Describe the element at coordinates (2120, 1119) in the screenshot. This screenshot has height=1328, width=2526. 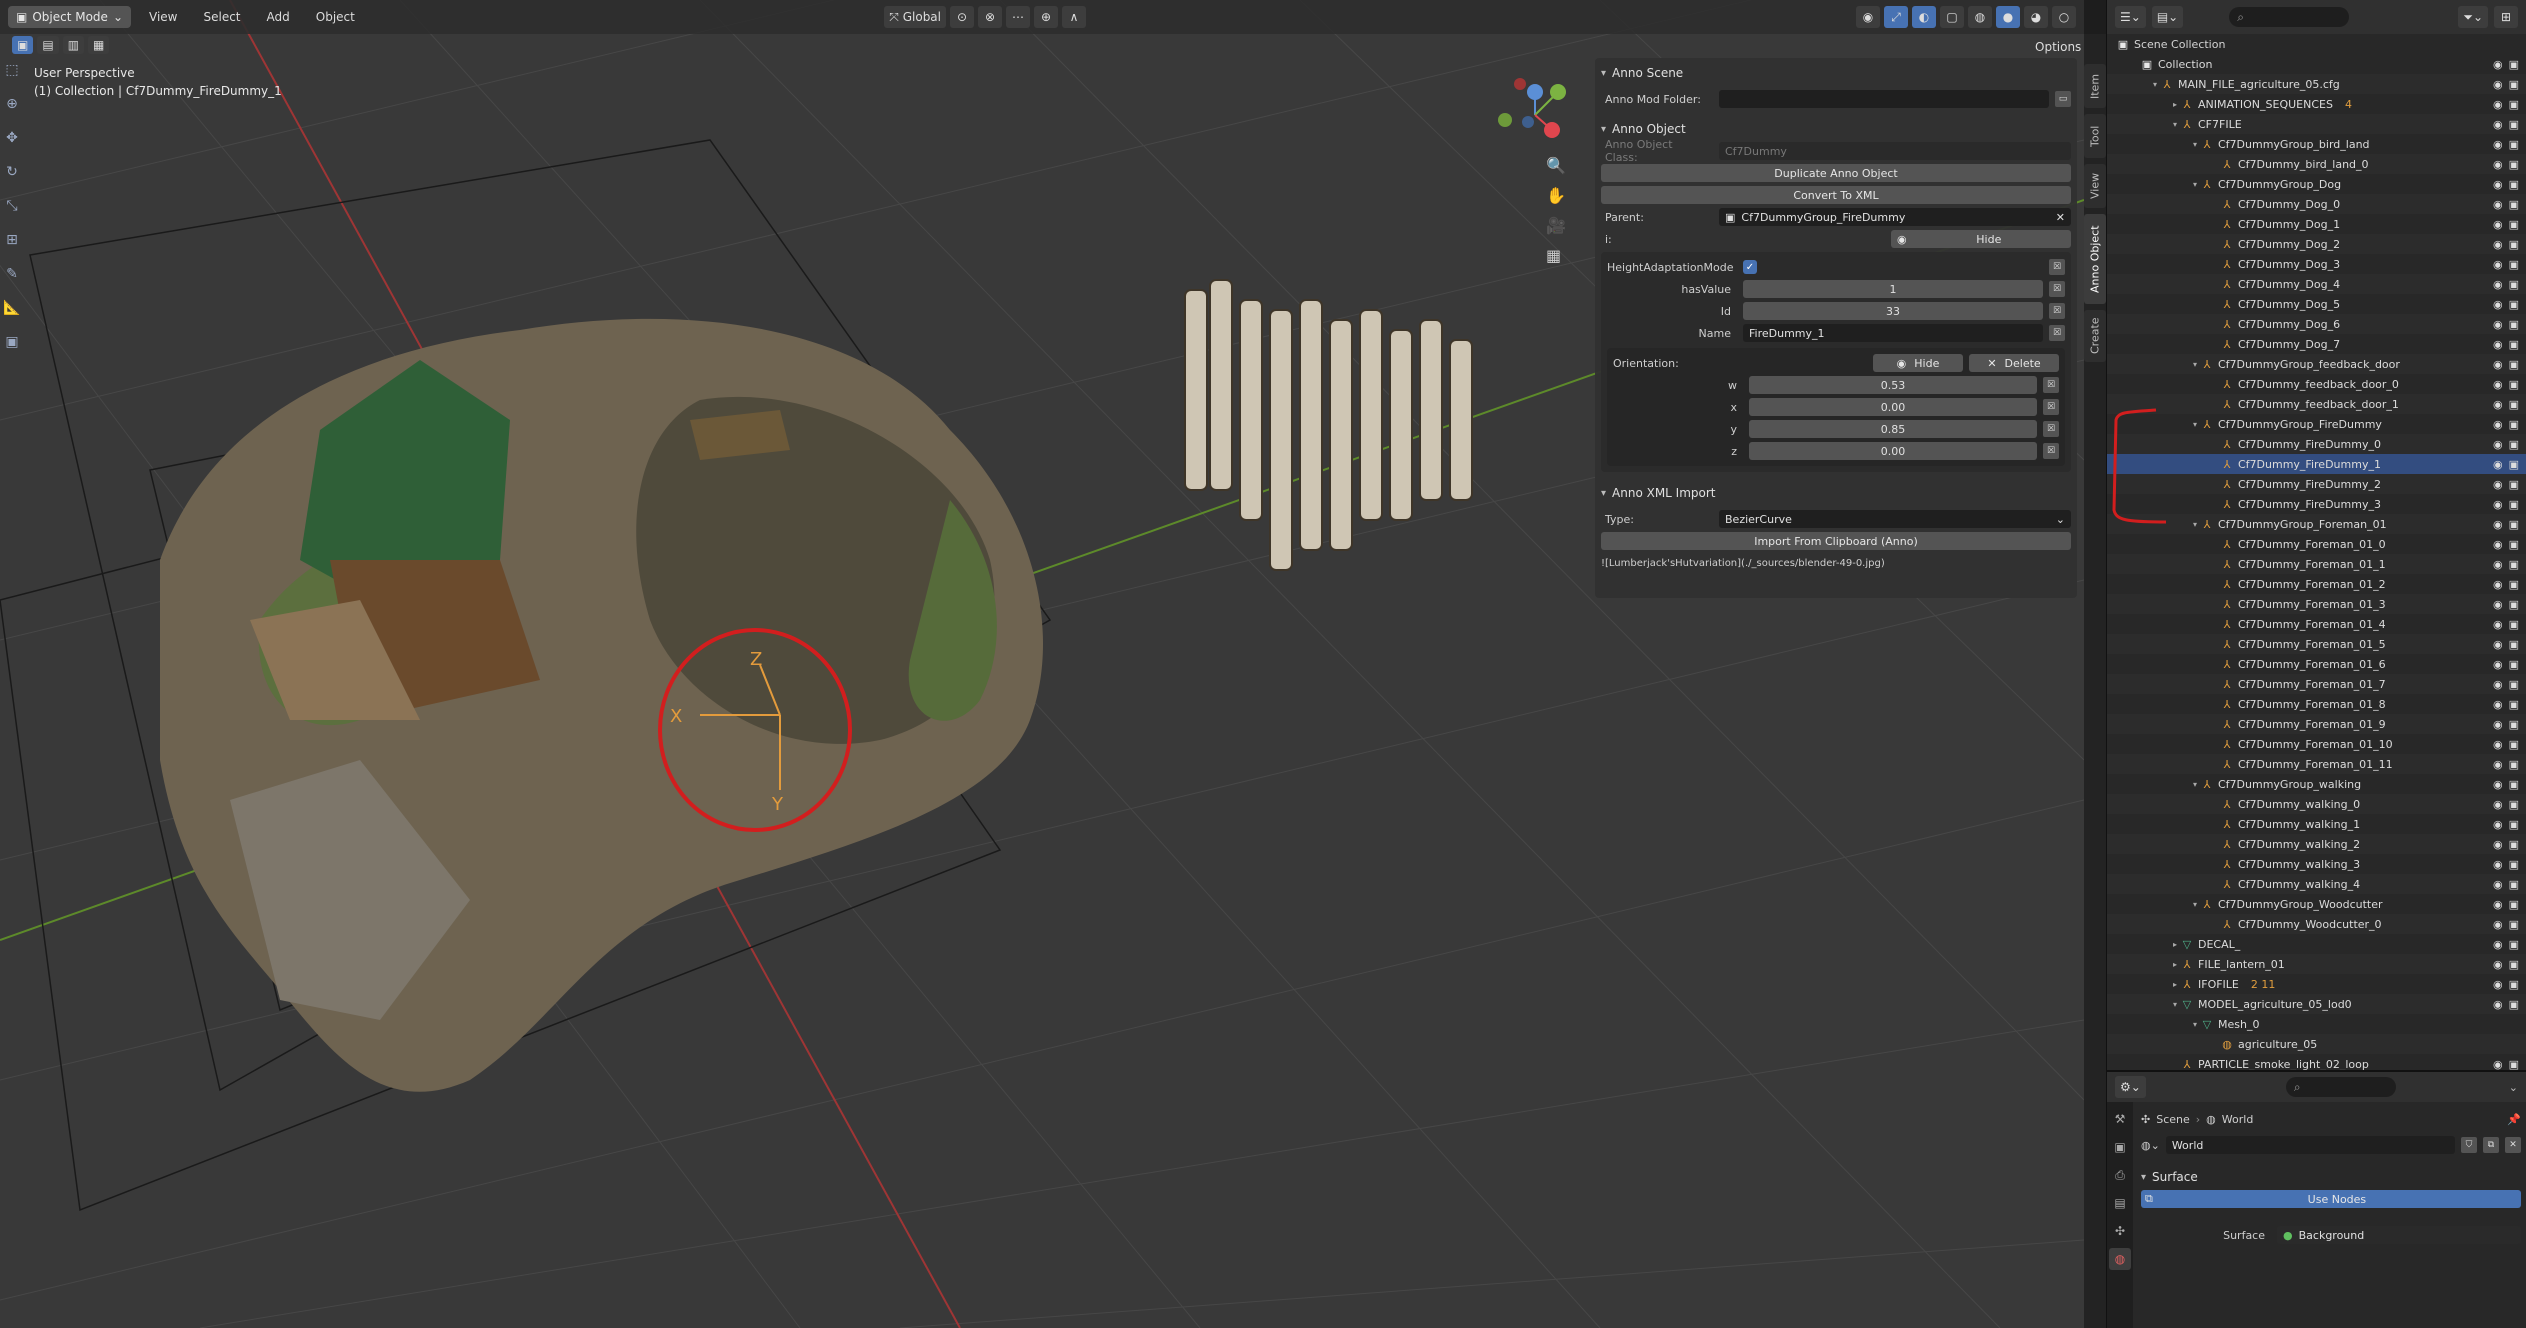
I see `tool-tab-icon: ⚒` at that location.